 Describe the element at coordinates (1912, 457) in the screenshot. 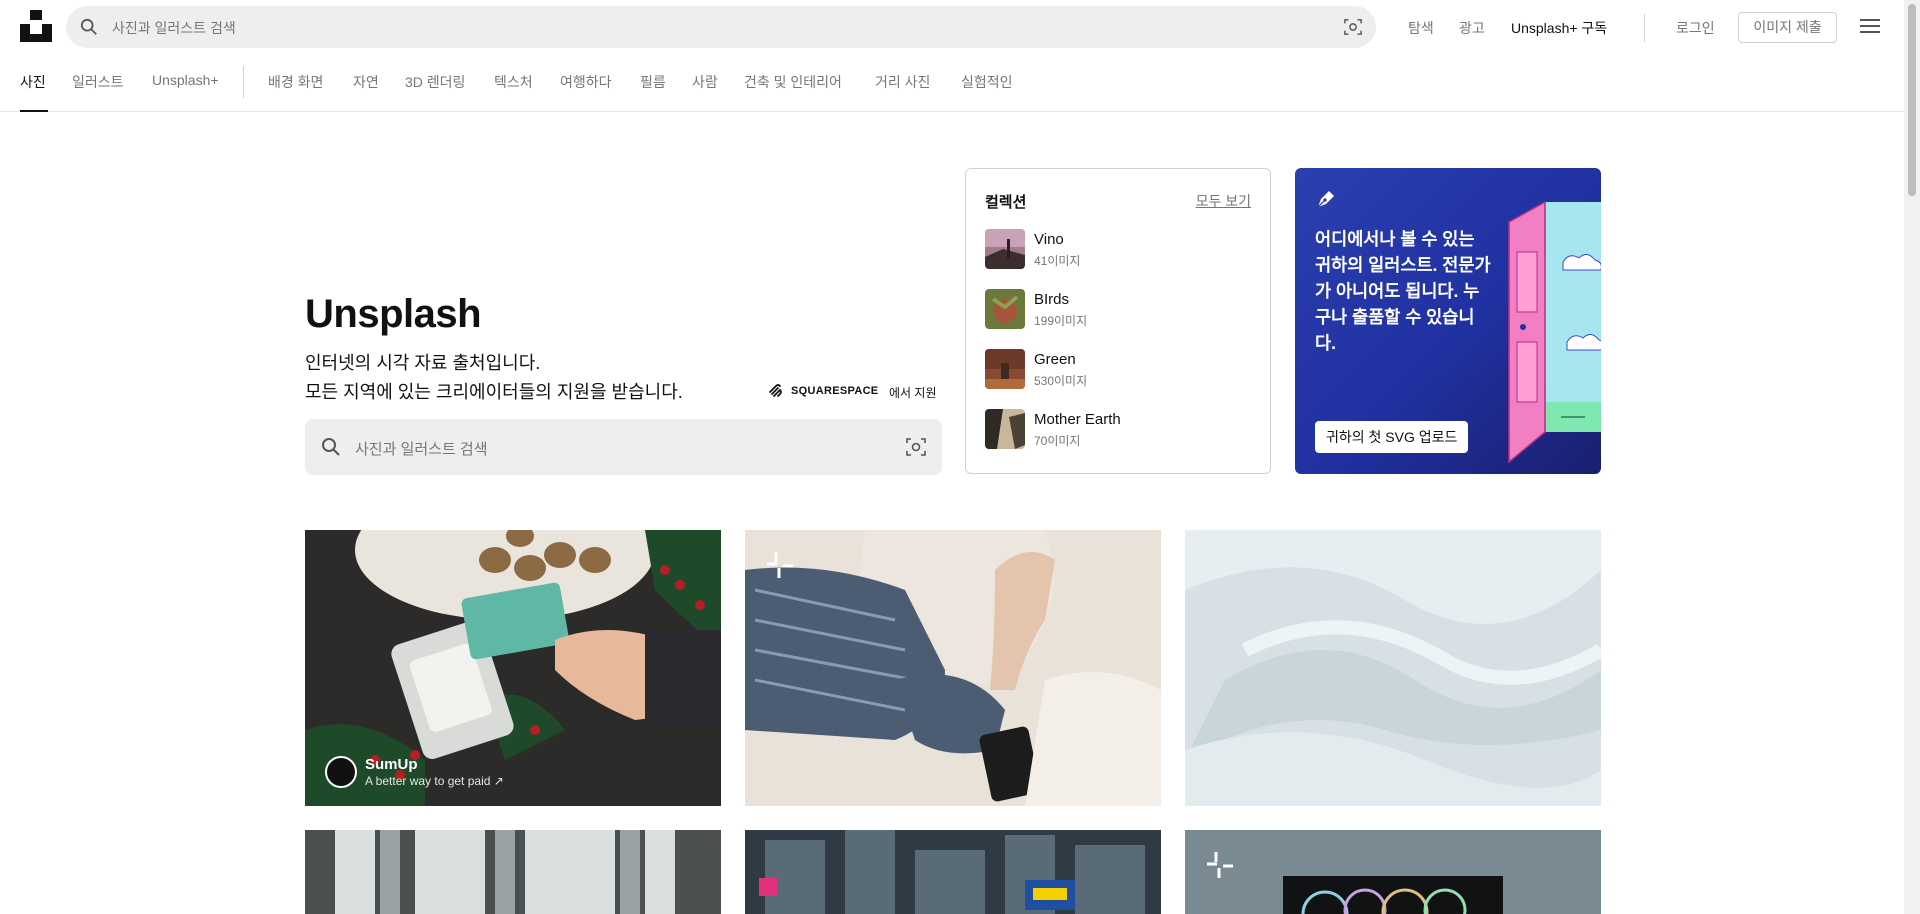

I see `page-scrollbar` at that location.